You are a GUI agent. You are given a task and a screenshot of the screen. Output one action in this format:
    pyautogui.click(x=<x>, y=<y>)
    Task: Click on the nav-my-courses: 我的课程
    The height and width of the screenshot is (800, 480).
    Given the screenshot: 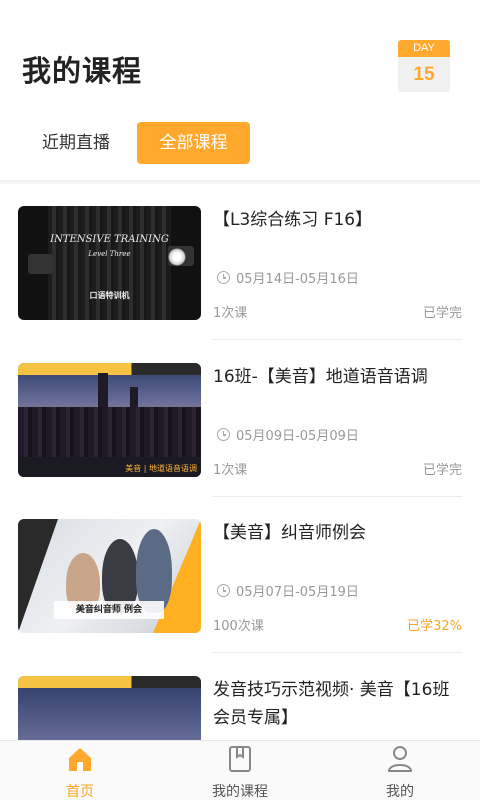 What is the action you would take?
    pyautogui.click(x=240, y=770)
    